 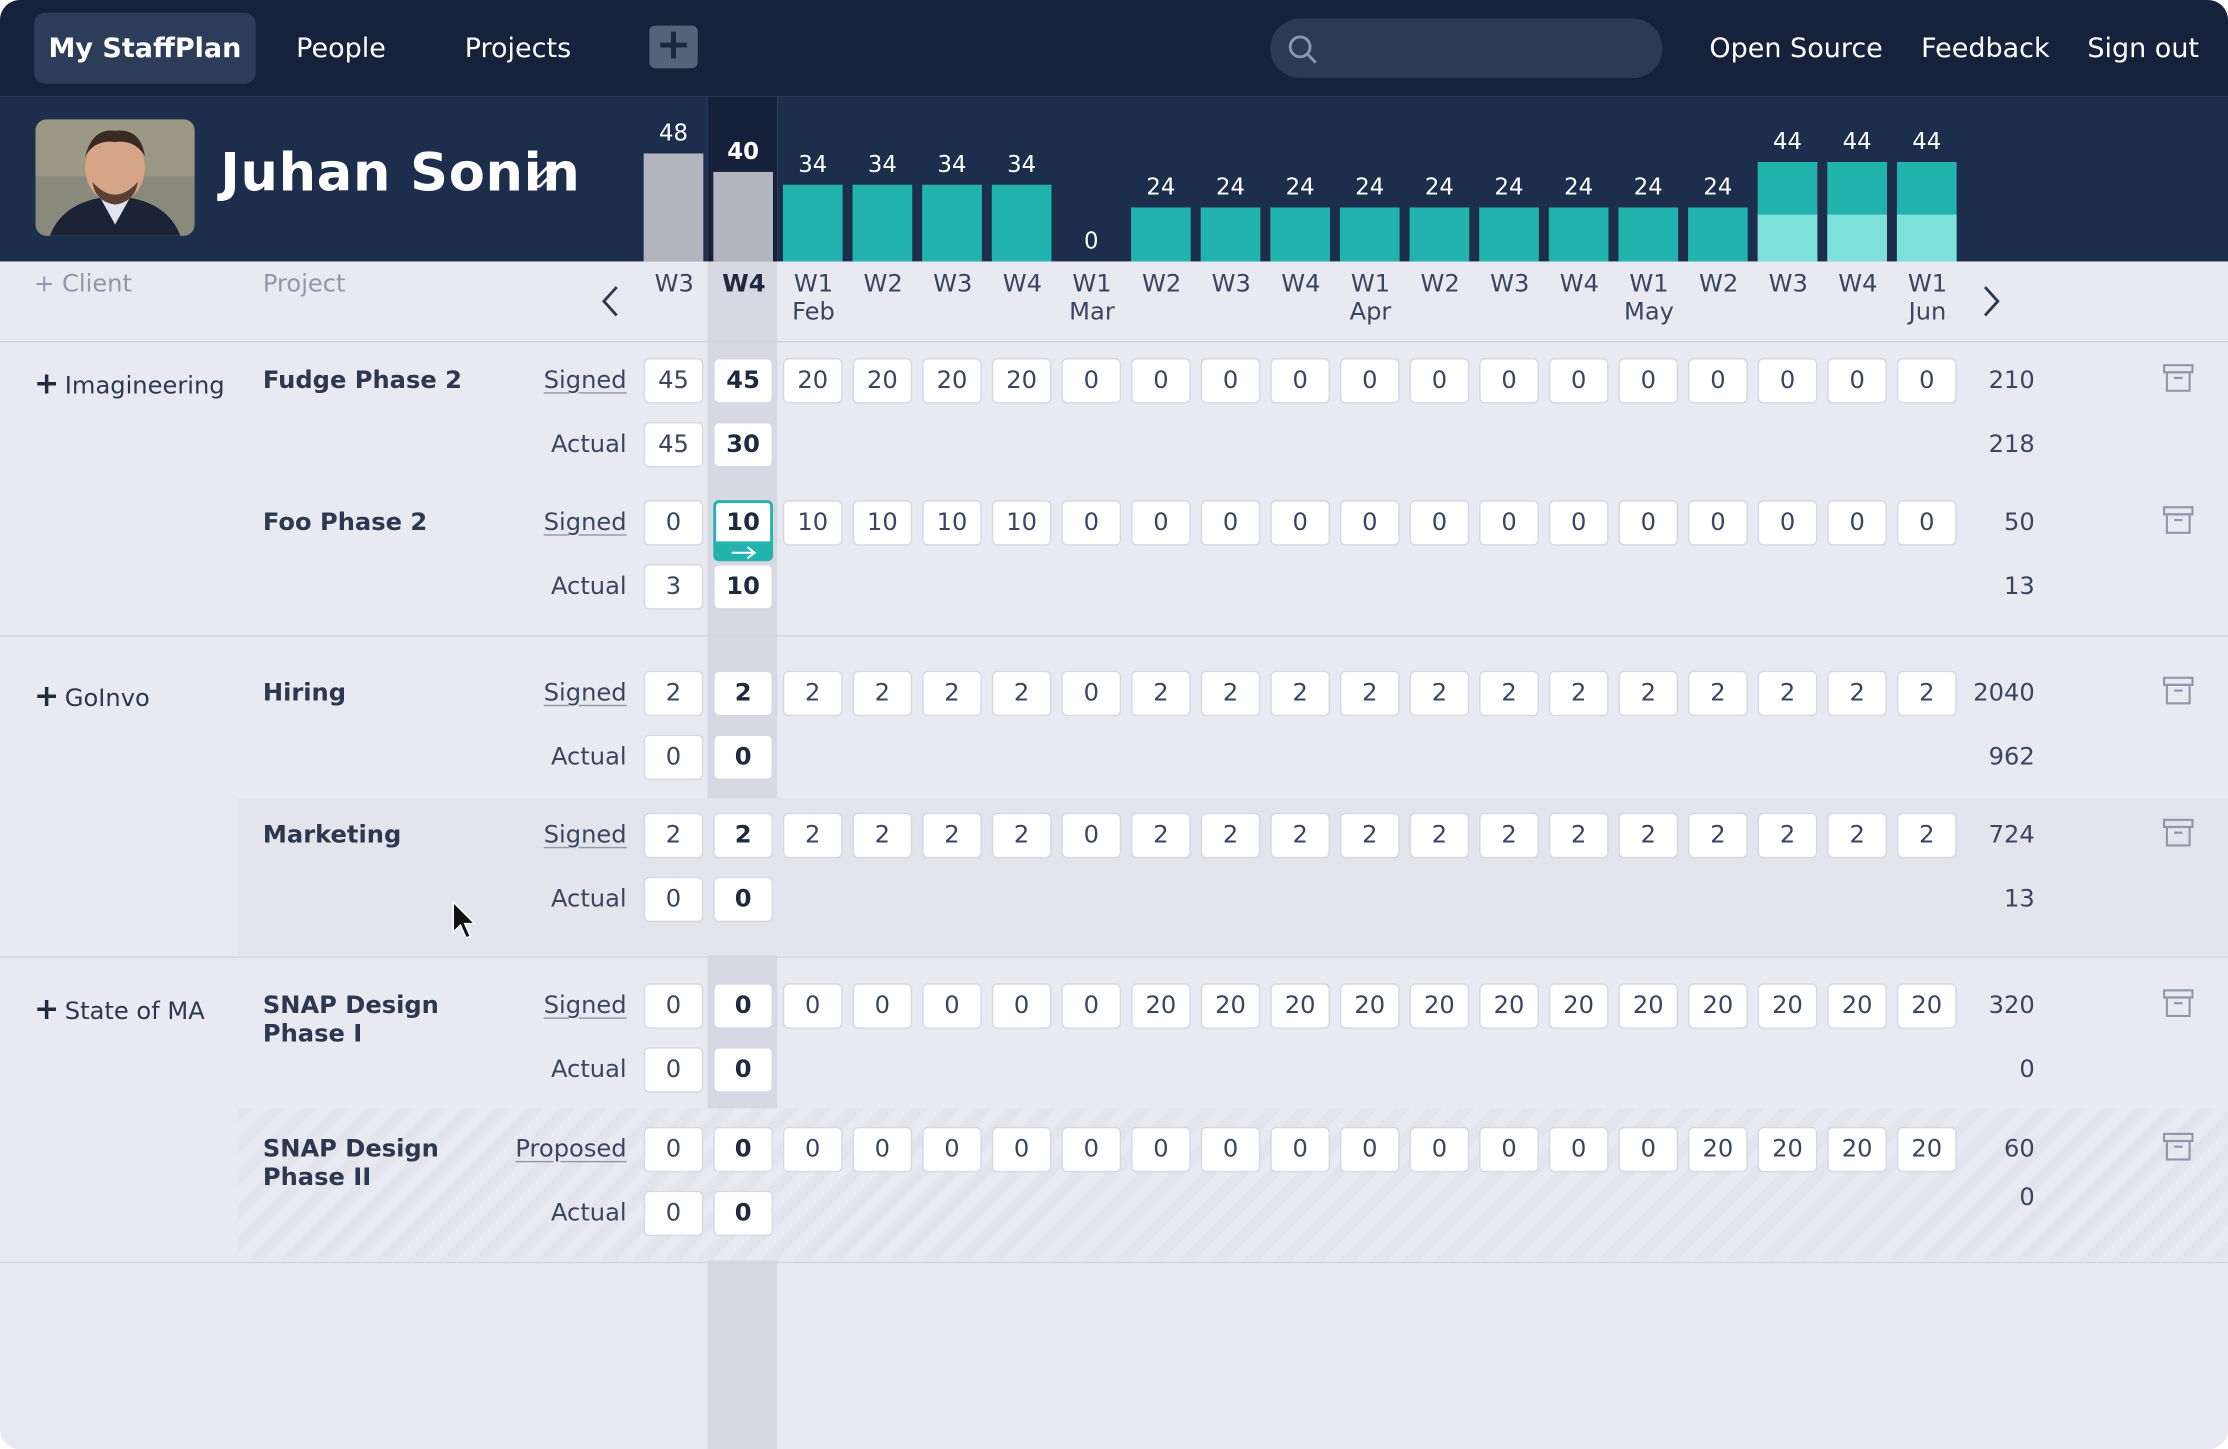 What do you see at coordinates (673, 46) in the screenshot?
I see `add-plus-icon: +` at bounding box center [673, 46].